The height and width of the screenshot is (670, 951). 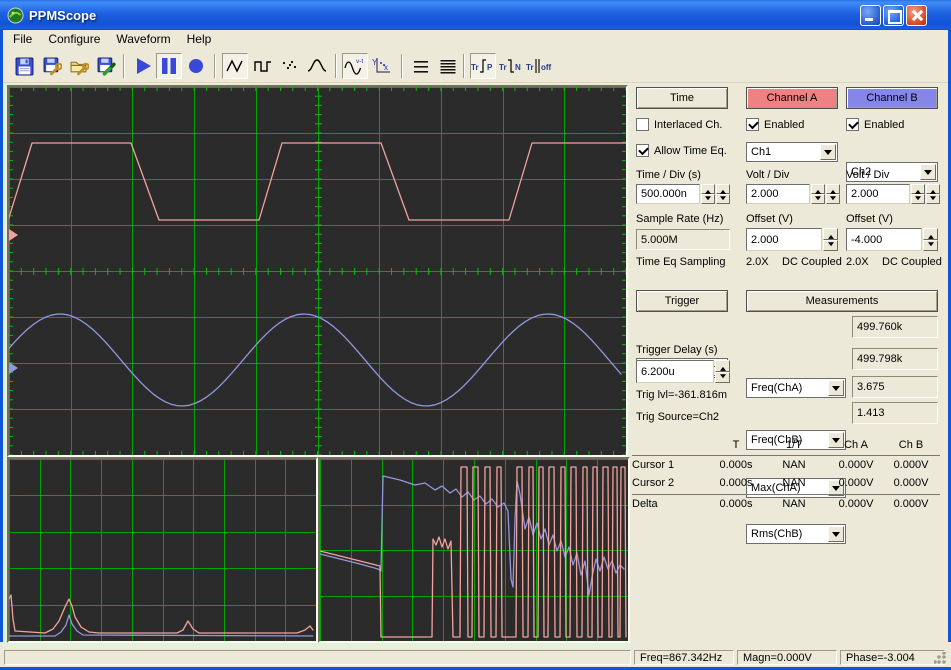 I want to click on menubar: File Configure Waveform Help, so click(x=475, y=39).